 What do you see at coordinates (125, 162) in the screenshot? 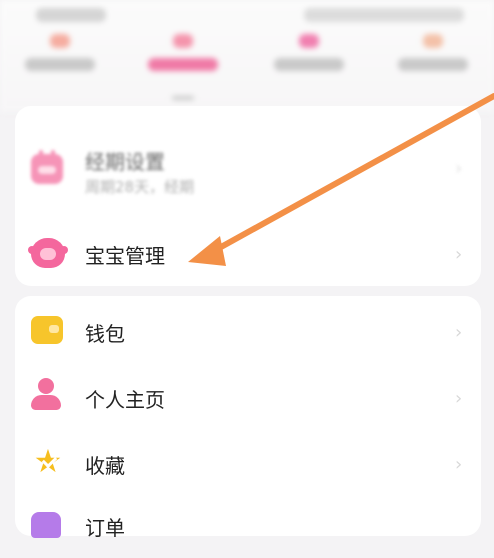
I see `period-settings-label: 经期设置` at bounding box center [125, 162].